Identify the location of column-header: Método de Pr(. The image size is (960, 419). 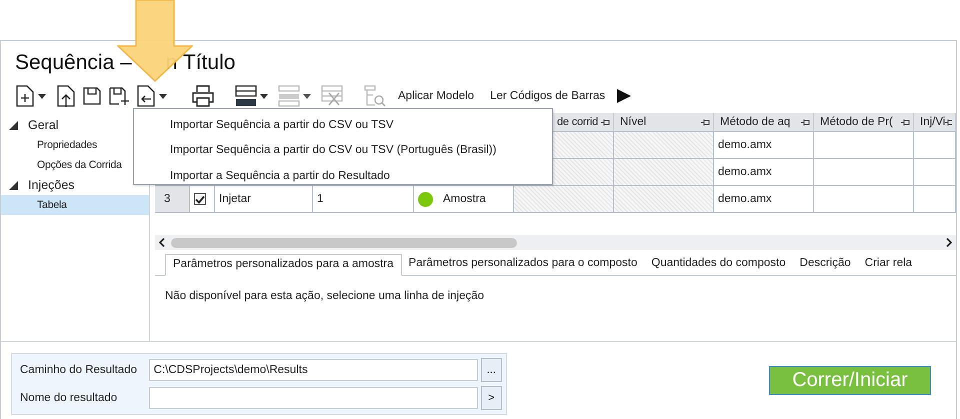
(864, 122).